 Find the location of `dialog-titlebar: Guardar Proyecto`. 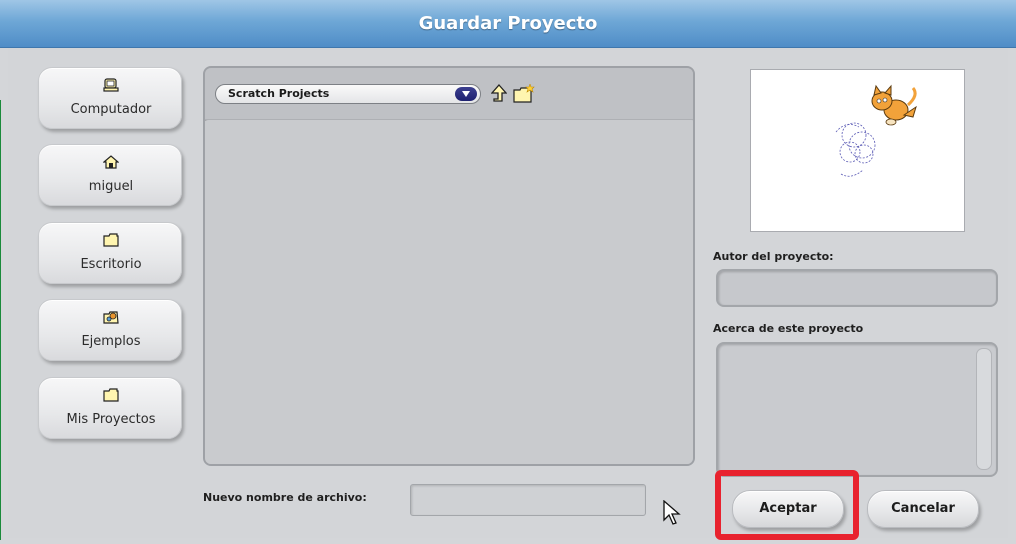

dialog-titlebar: Guardar Proyecto is located at coordinates (508, 24).